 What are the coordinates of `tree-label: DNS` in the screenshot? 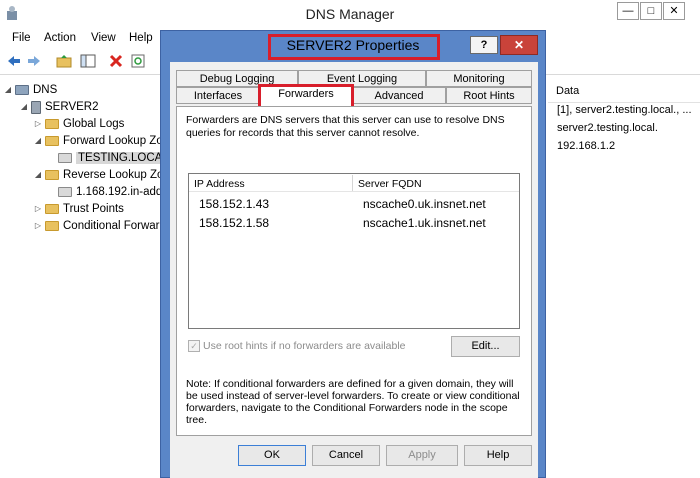 It's located at (45, 90).